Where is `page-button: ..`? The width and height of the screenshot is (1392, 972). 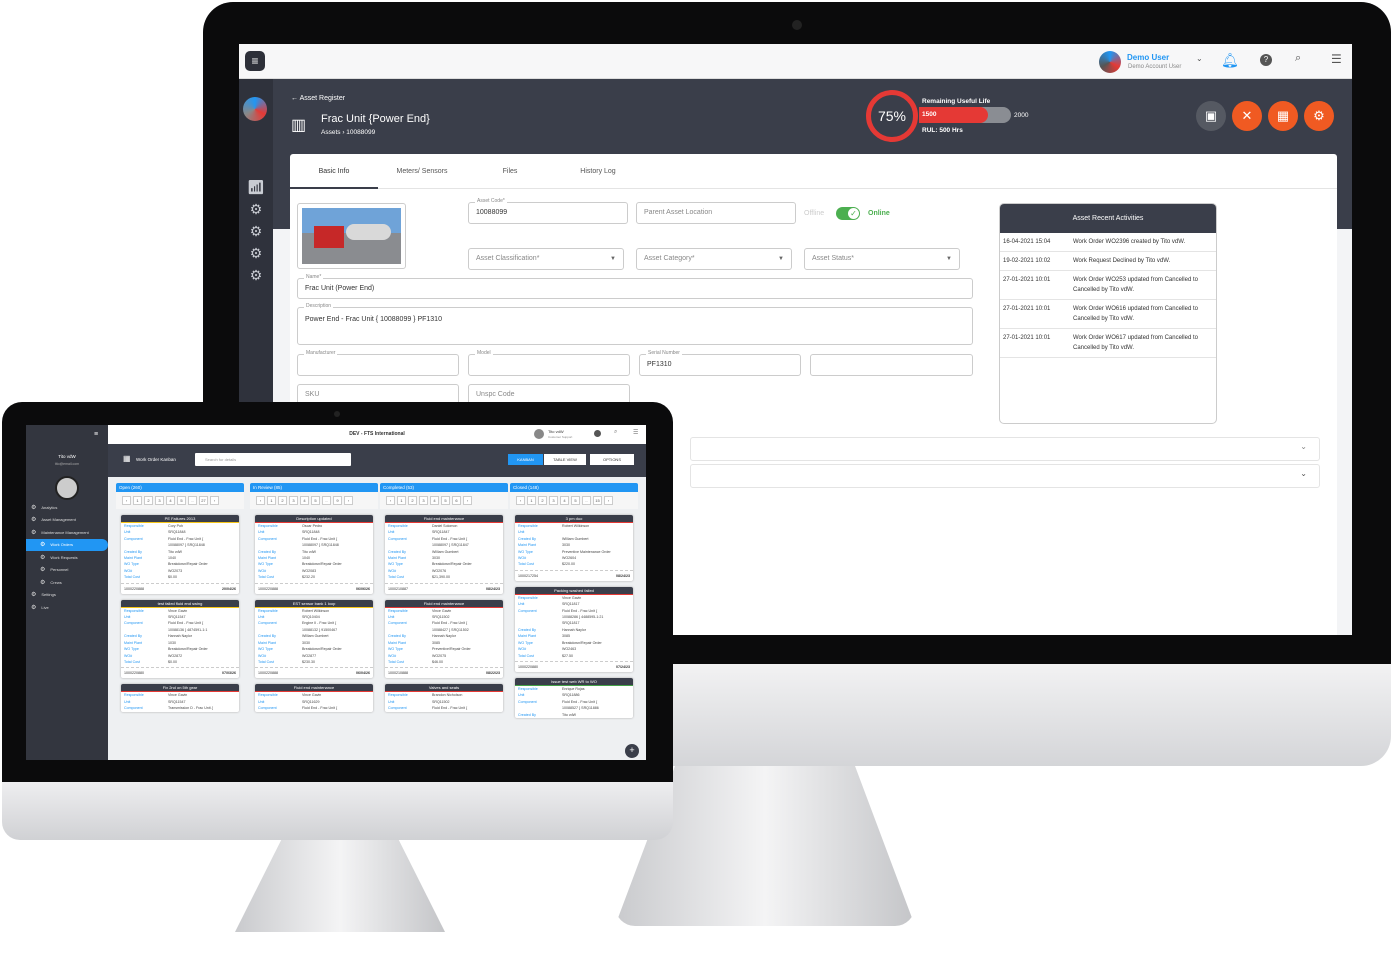
page-button: .. is located at coordinates (586, 500).